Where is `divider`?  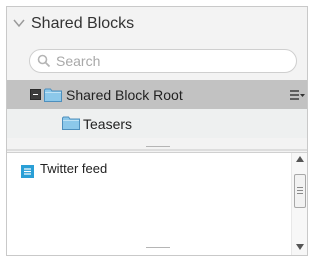
divider is located at coordinates (157, 150).